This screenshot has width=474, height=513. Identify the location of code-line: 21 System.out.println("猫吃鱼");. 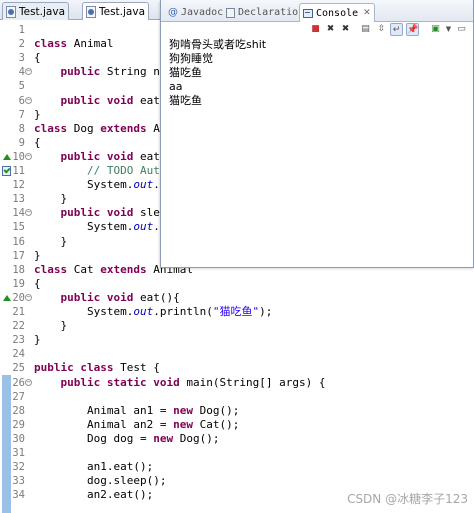
(237, 312).